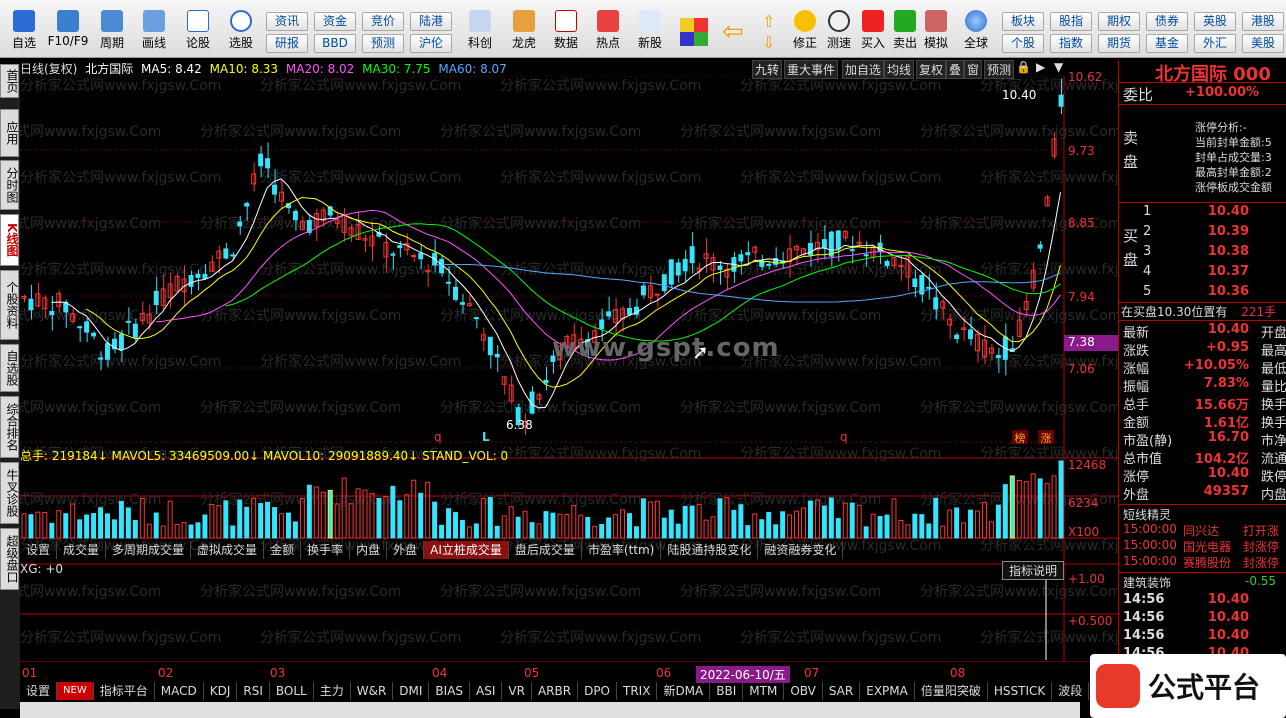 This screenshot has width=1286, height=718. I want to click on layout-grid-icon, so click(694, 32).